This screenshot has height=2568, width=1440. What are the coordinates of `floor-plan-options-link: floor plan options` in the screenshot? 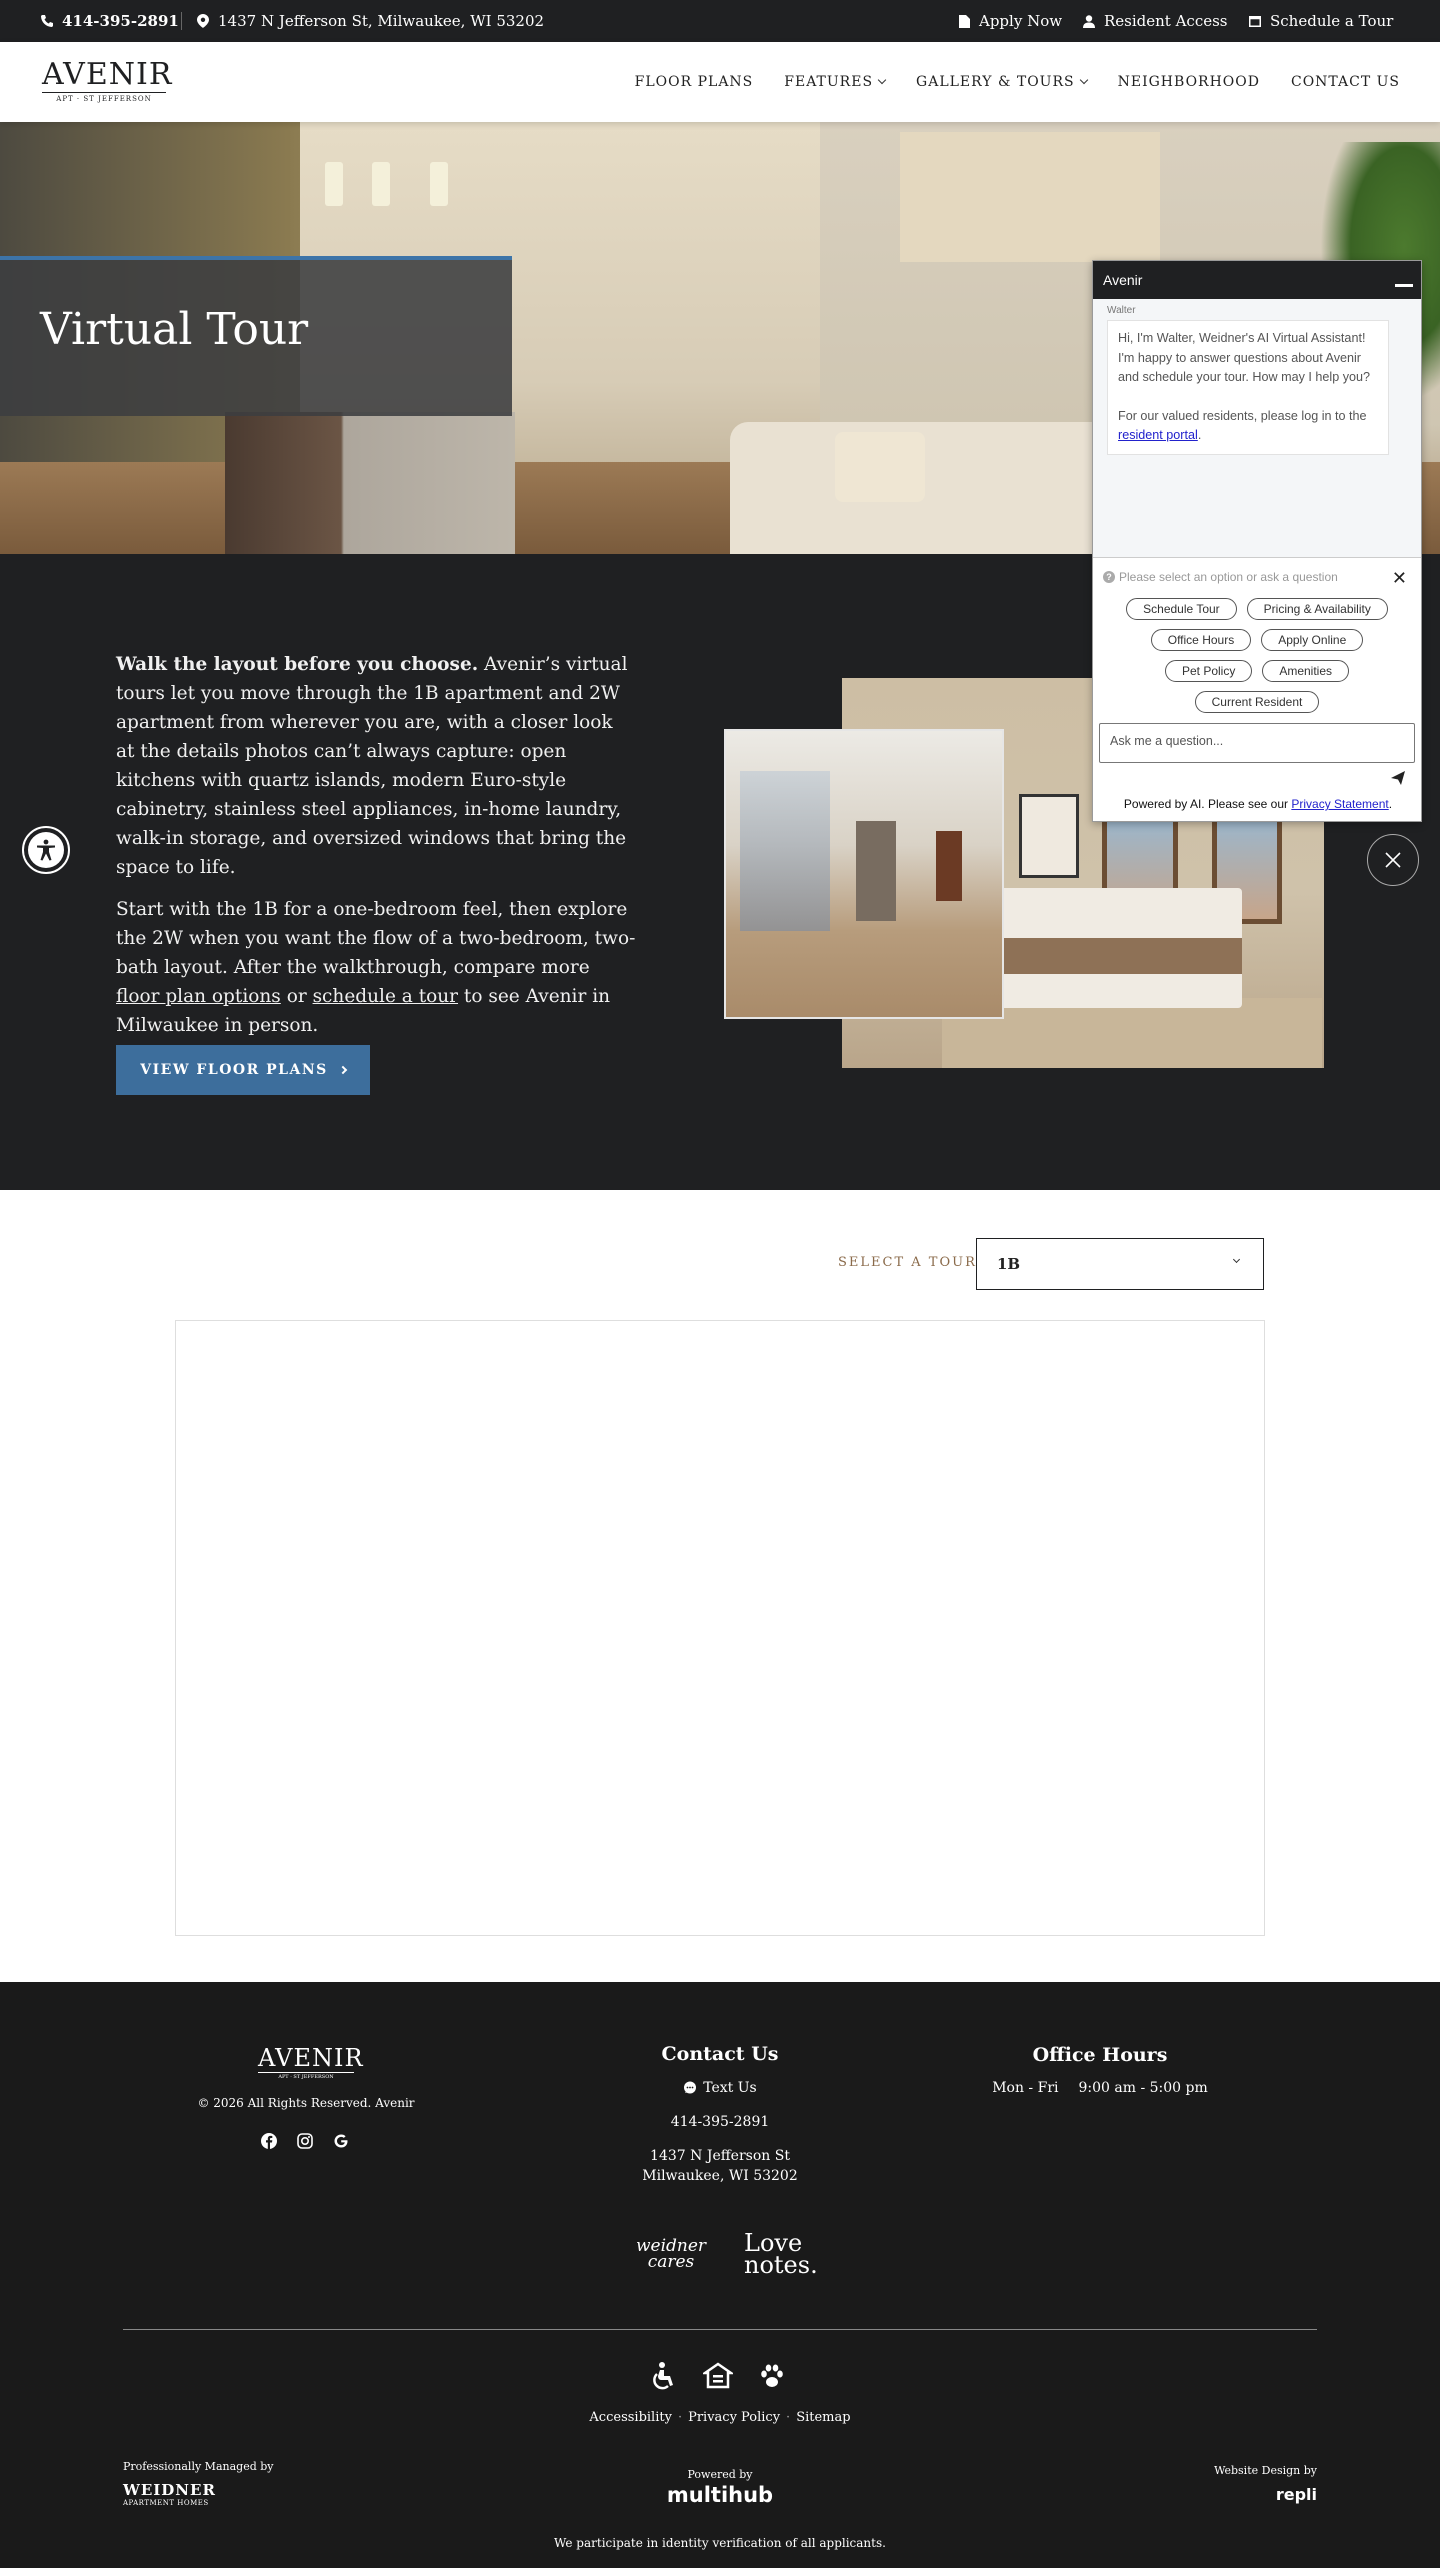 It's located at (198, 996).